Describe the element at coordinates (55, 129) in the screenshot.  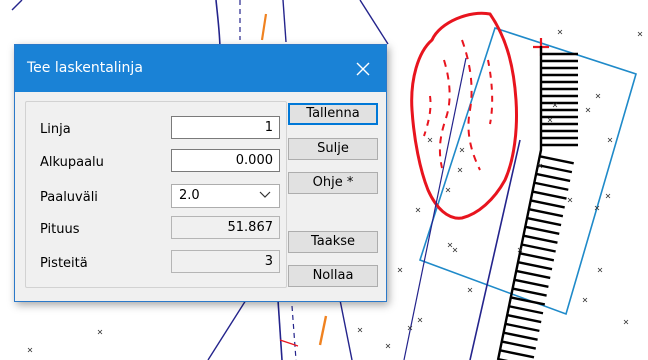
I see `linja-label: Linja` at that location.